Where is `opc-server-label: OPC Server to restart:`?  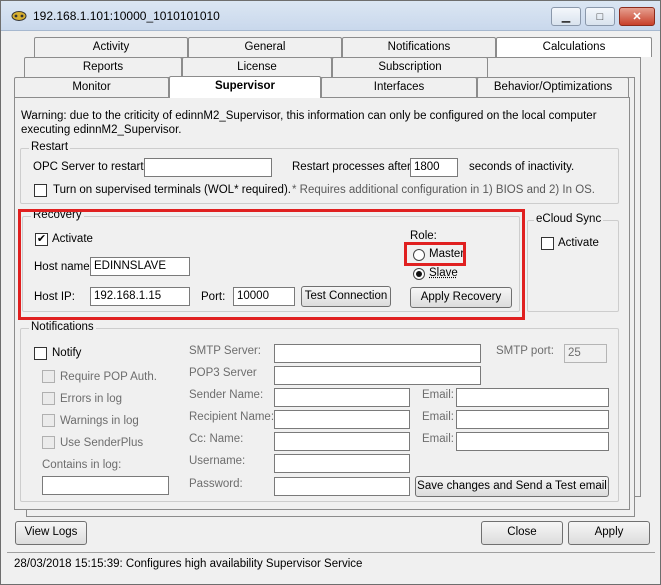
opc-server-label: OPC Server to restart: is located at coordinates (90, 167).